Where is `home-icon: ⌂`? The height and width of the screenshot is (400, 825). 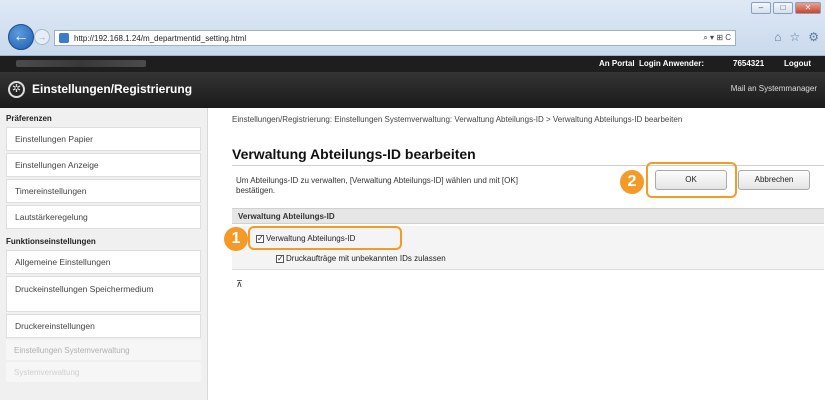
home-icon: ⌂ is located at coordinates (777, 37).